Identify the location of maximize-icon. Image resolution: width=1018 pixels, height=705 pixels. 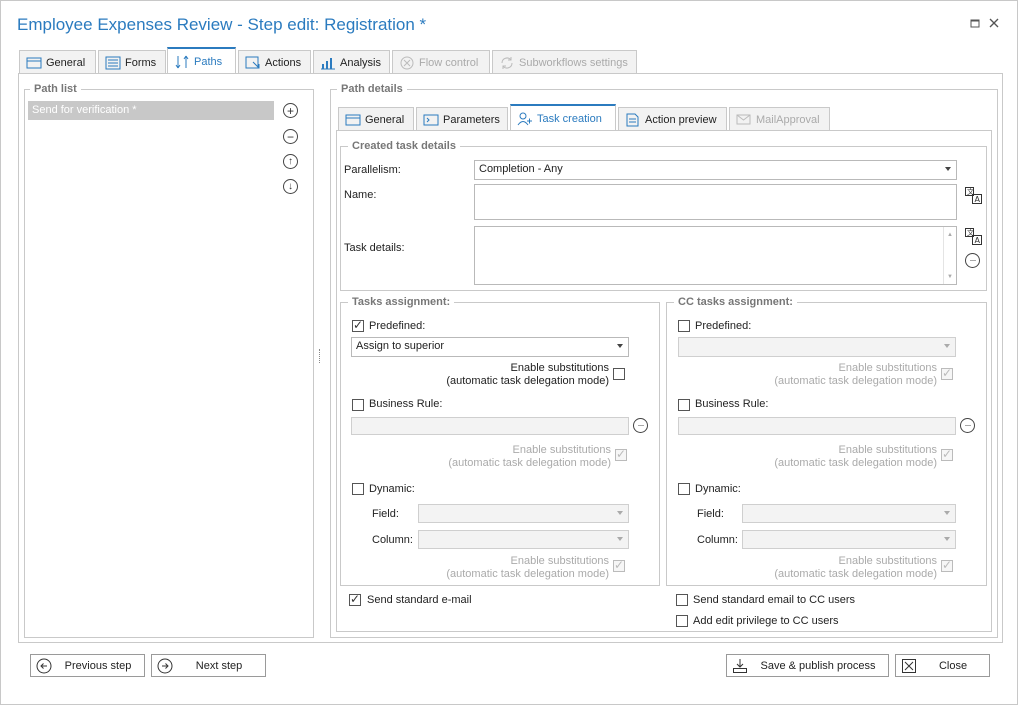
(975, 24).